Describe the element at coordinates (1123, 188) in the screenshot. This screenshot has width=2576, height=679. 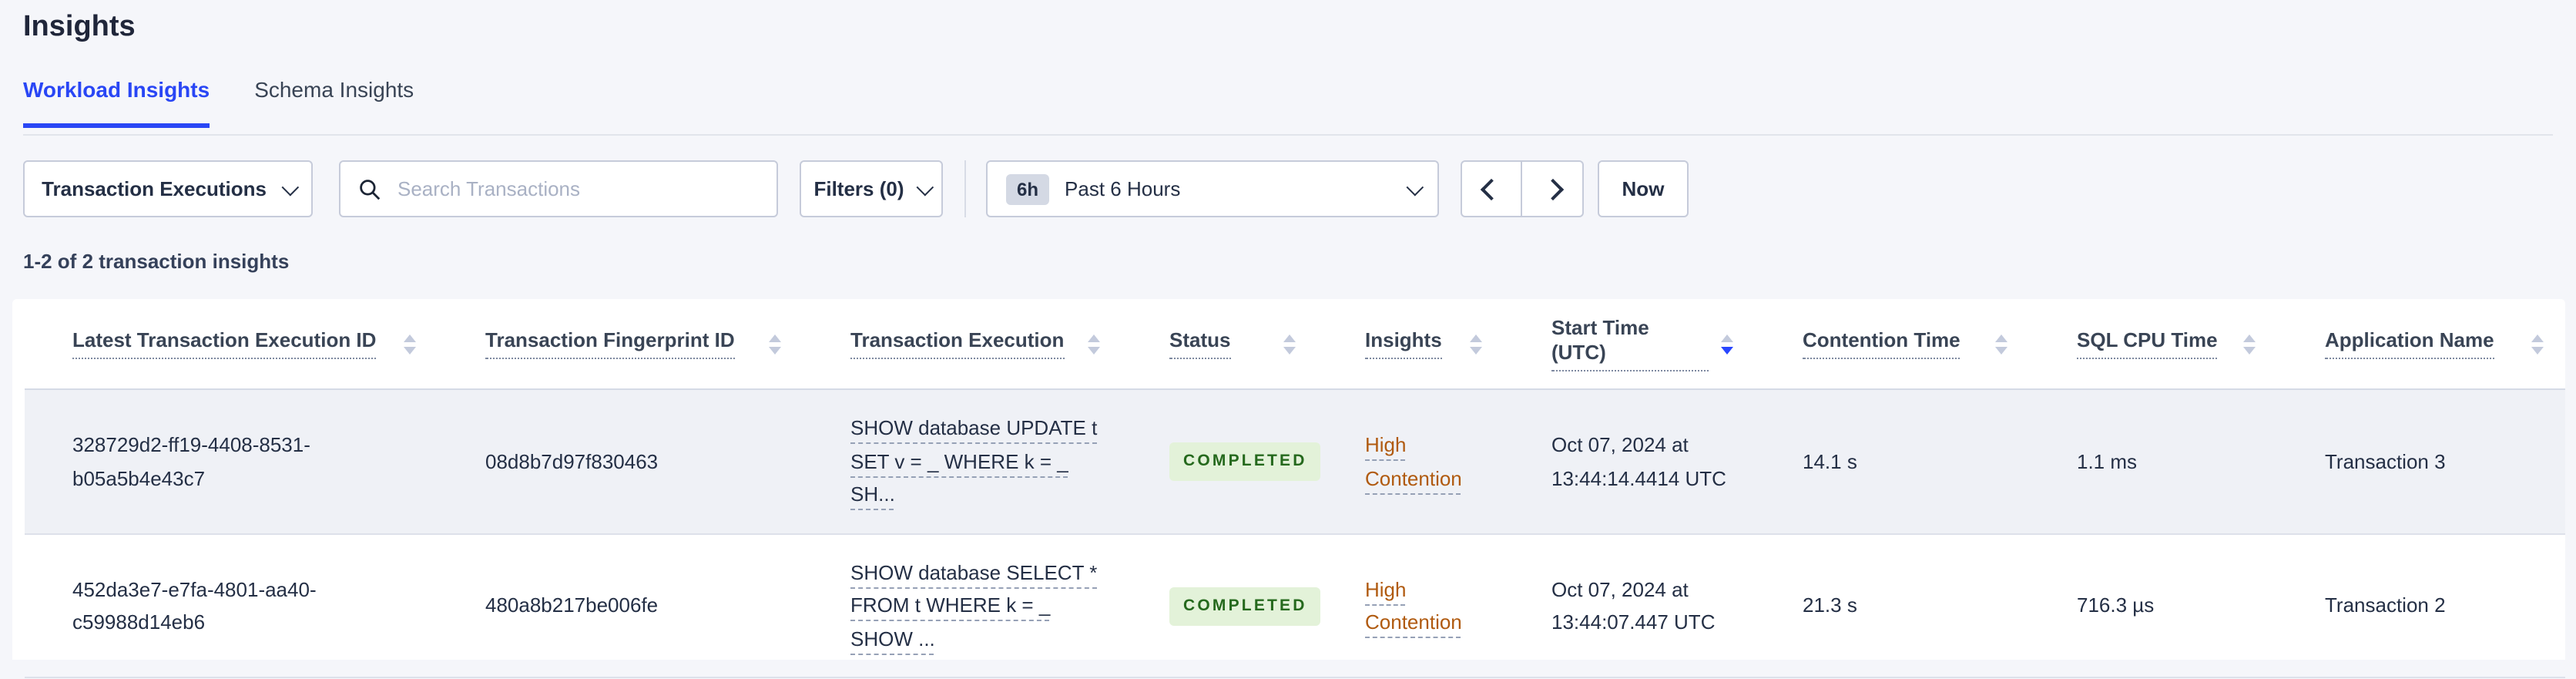
I see `time-range-label: Past 6 Hours` at that location.